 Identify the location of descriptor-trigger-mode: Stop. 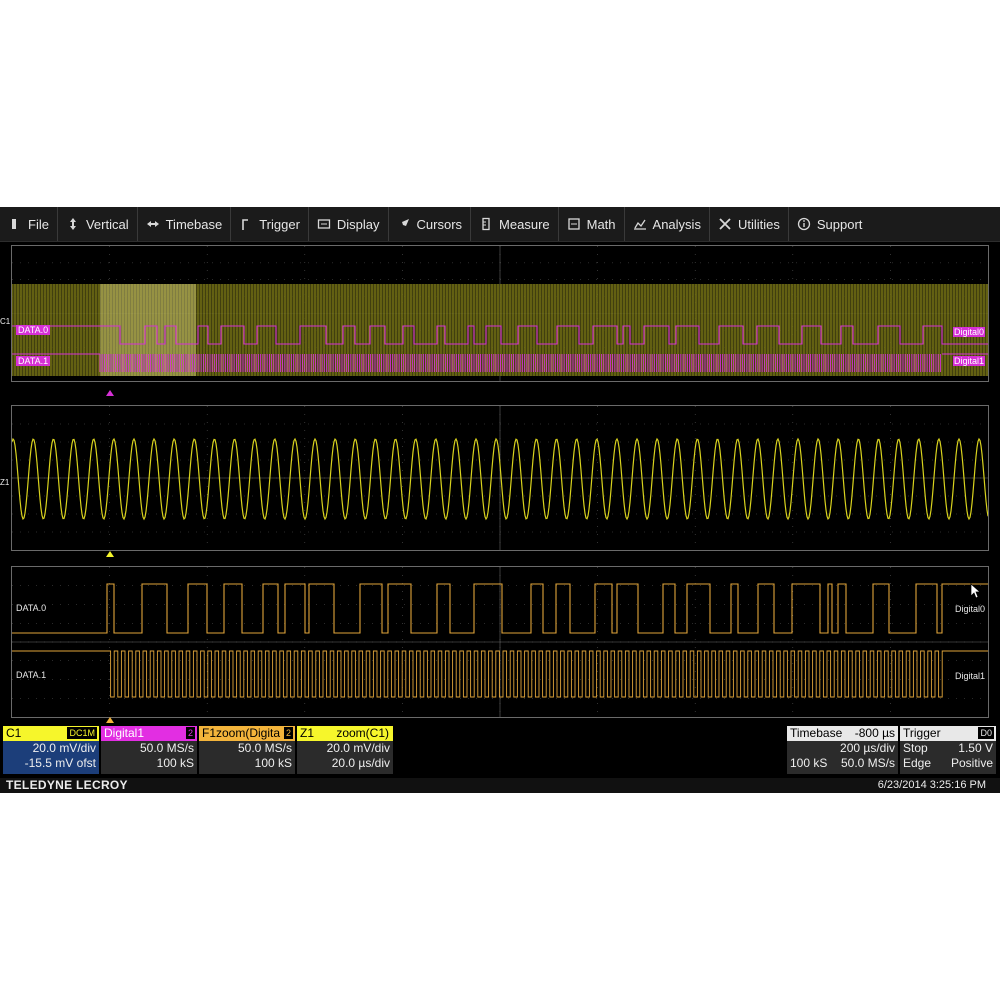
(915, 748).